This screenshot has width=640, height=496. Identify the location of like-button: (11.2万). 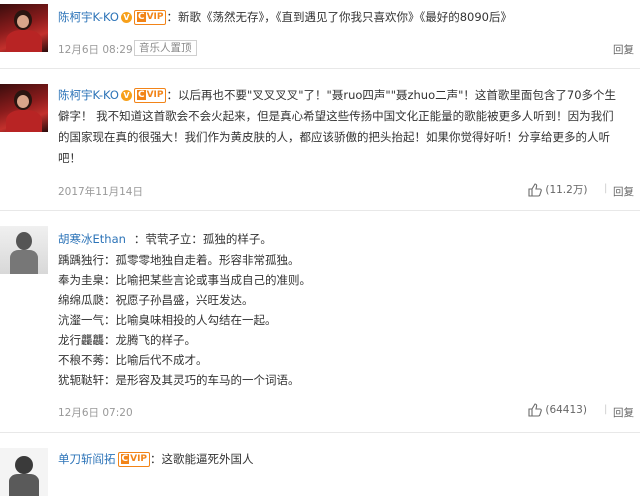
(557, 189).